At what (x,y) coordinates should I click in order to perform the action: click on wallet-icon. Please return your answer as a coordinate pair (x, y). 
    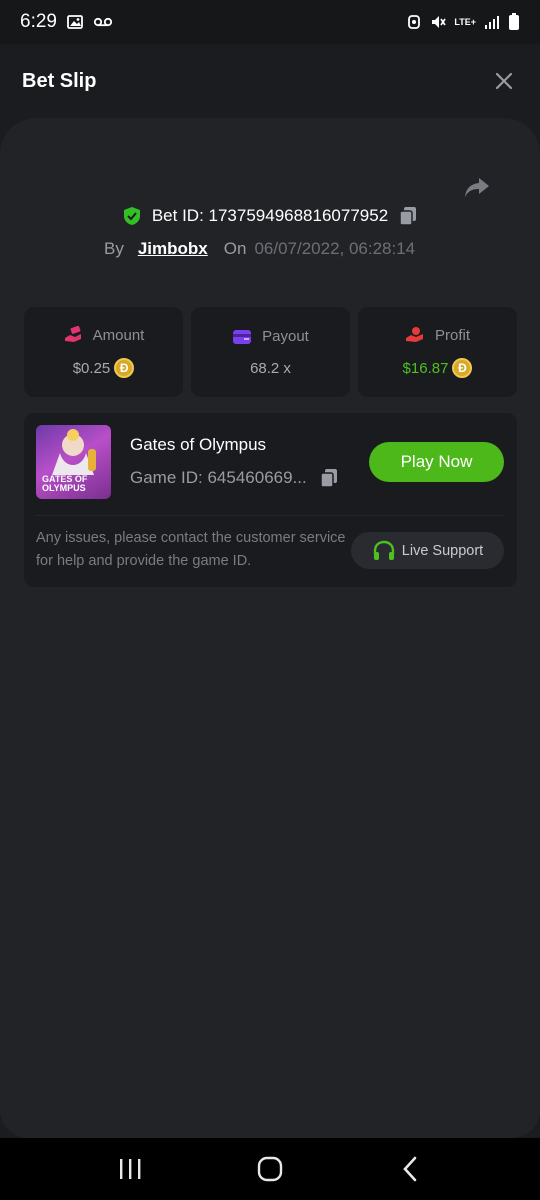
    Looking at the image, I should click on (242, 336).